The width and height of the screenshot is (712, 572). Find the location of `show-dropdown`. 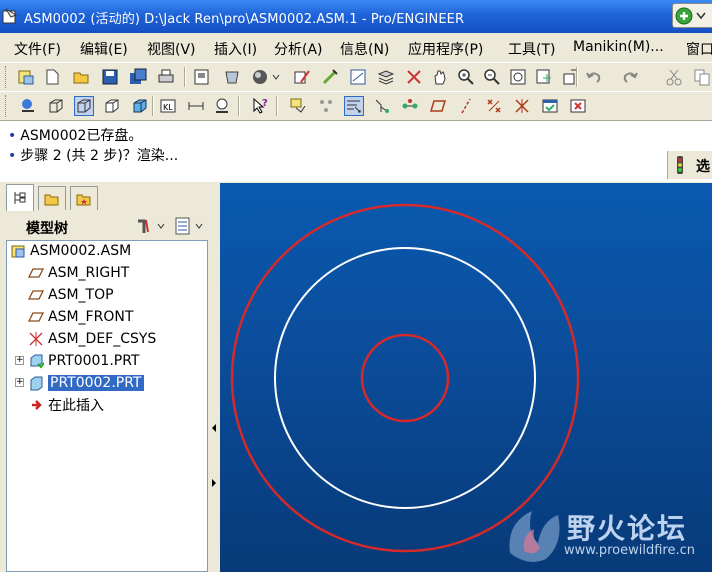

show-dropdown is located at coordinates (190, 226).